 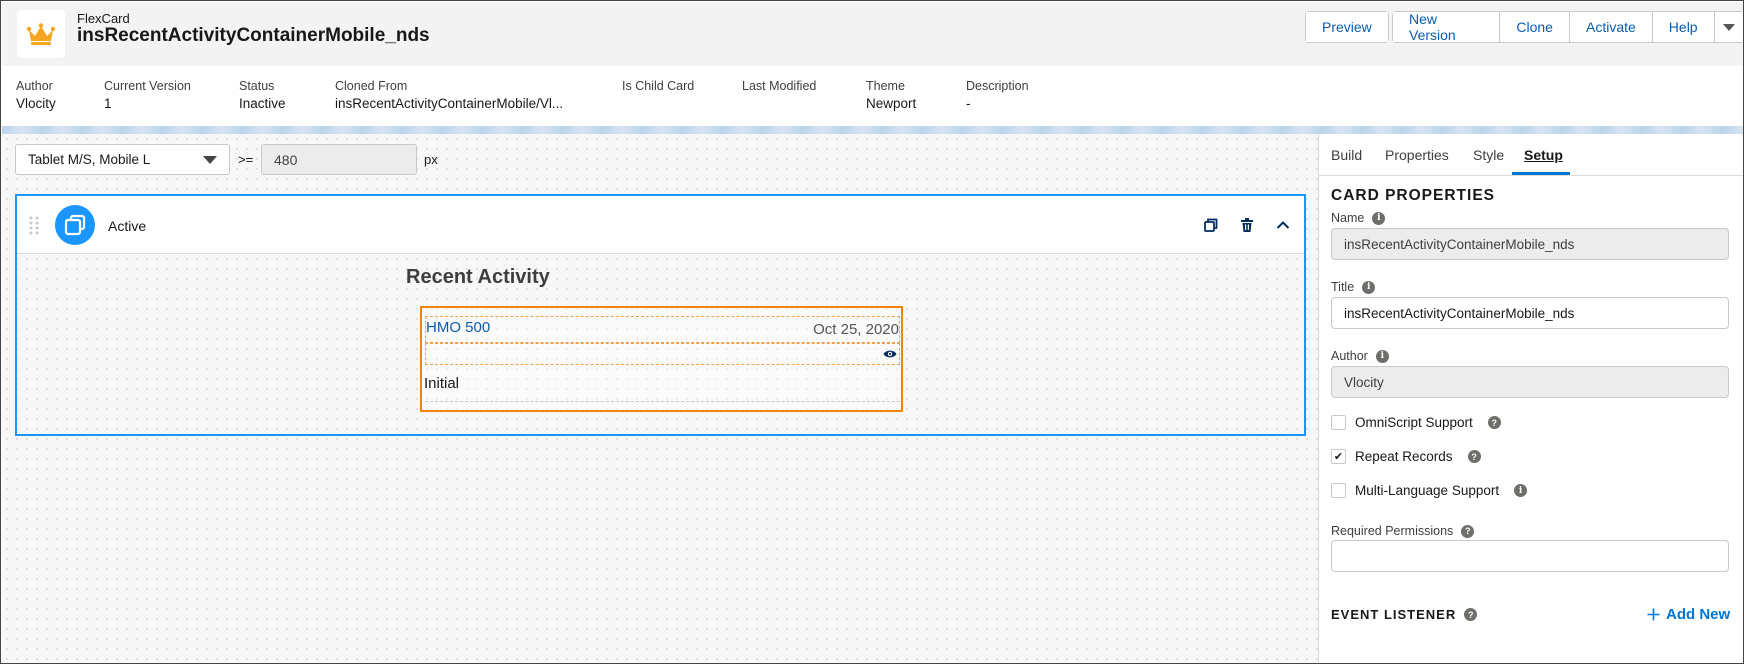 What do you see at coordinates (1611, 27) in the screenshot?
I see `activate-button: Activate` at bounding box center [1611, 27].